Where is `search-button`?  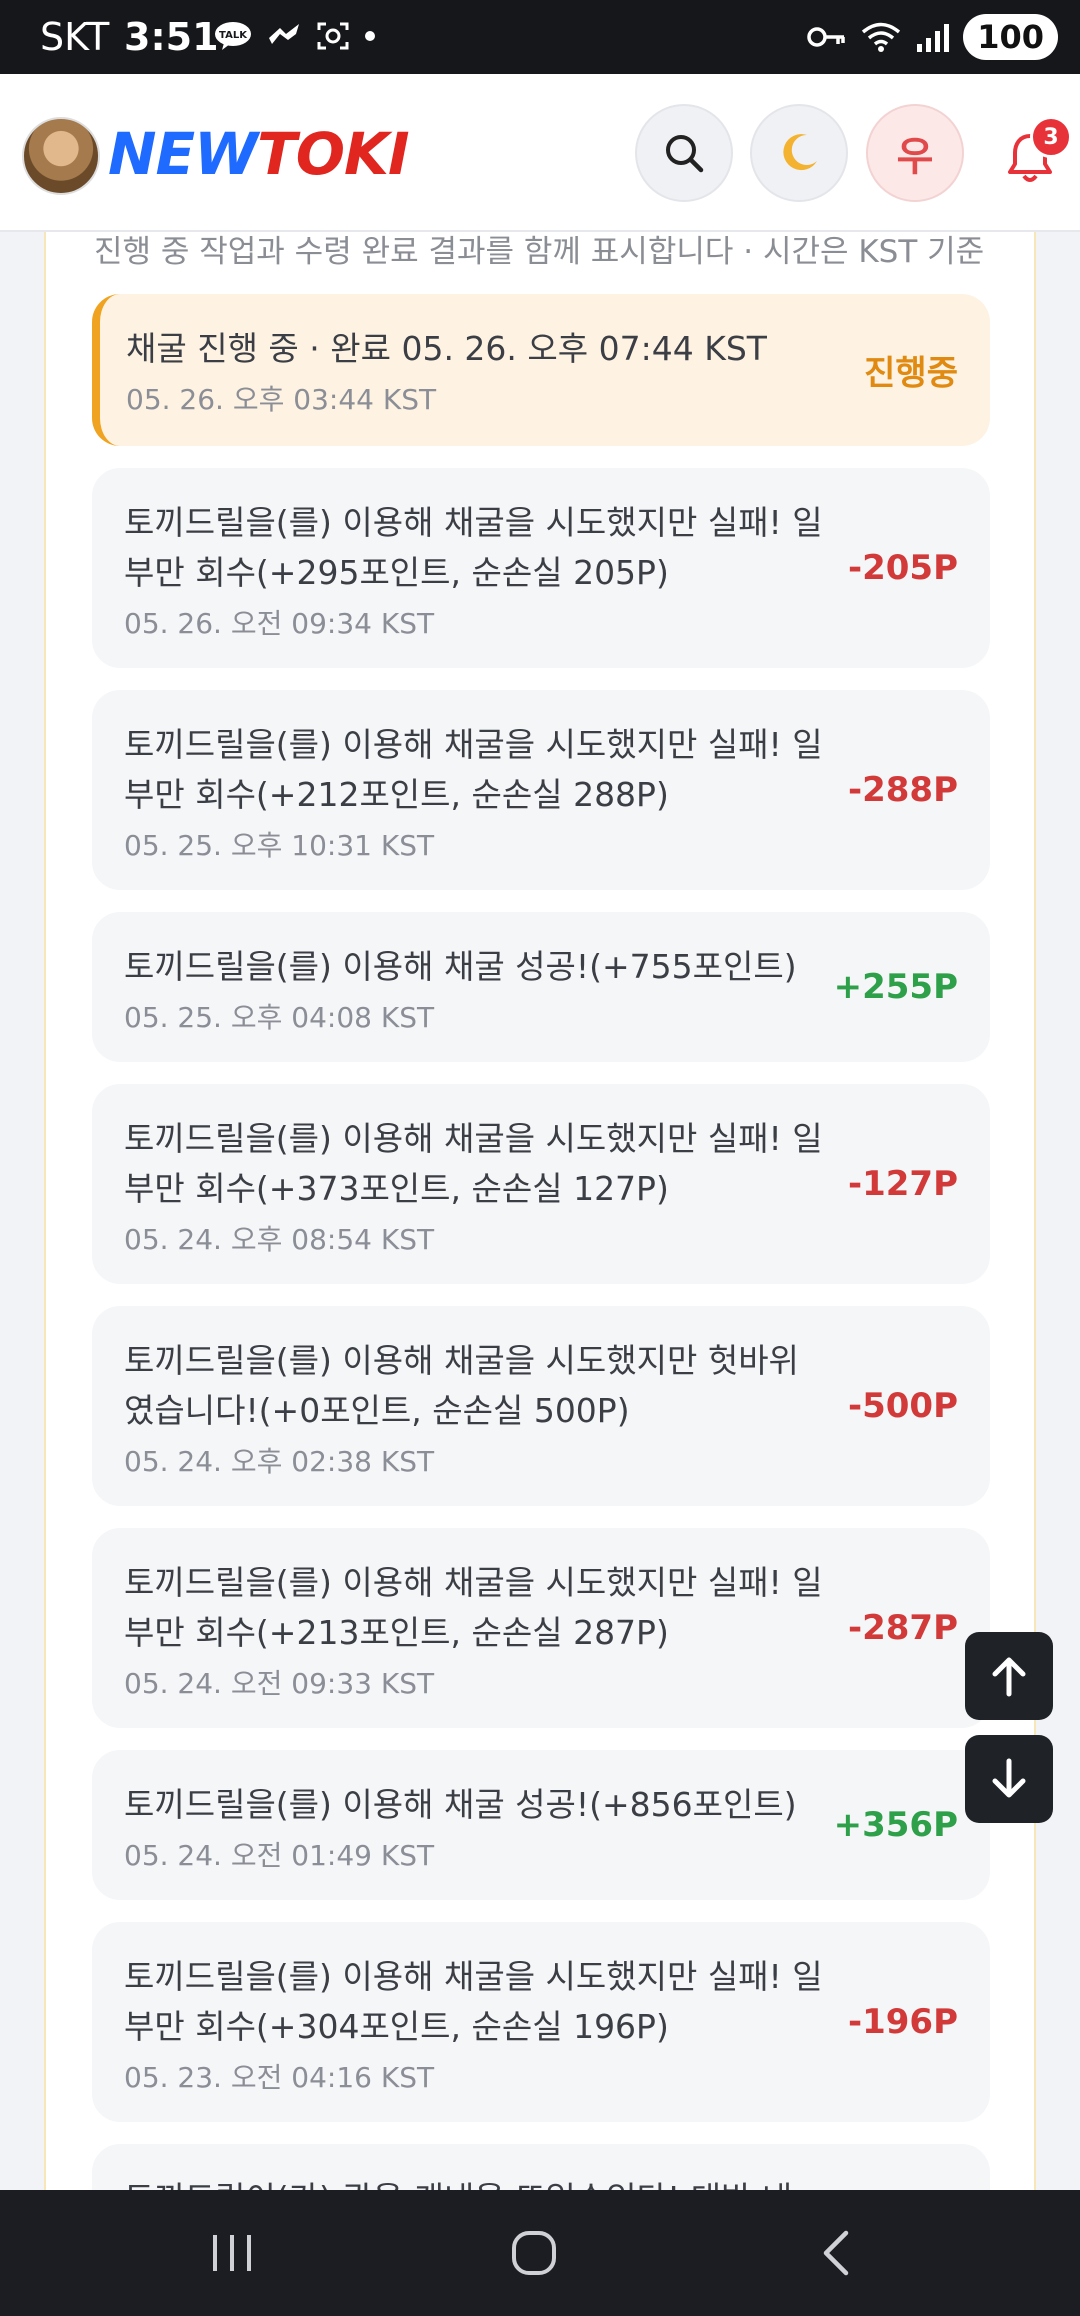 search-button is located at coordinates (684, 153).